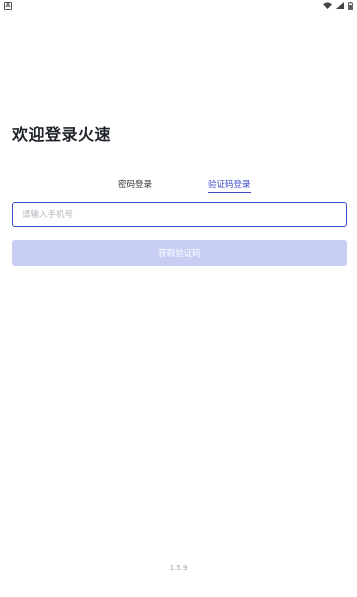  I want to click on login-tabs: 密码登录 验证码登录, so click(178, 188).